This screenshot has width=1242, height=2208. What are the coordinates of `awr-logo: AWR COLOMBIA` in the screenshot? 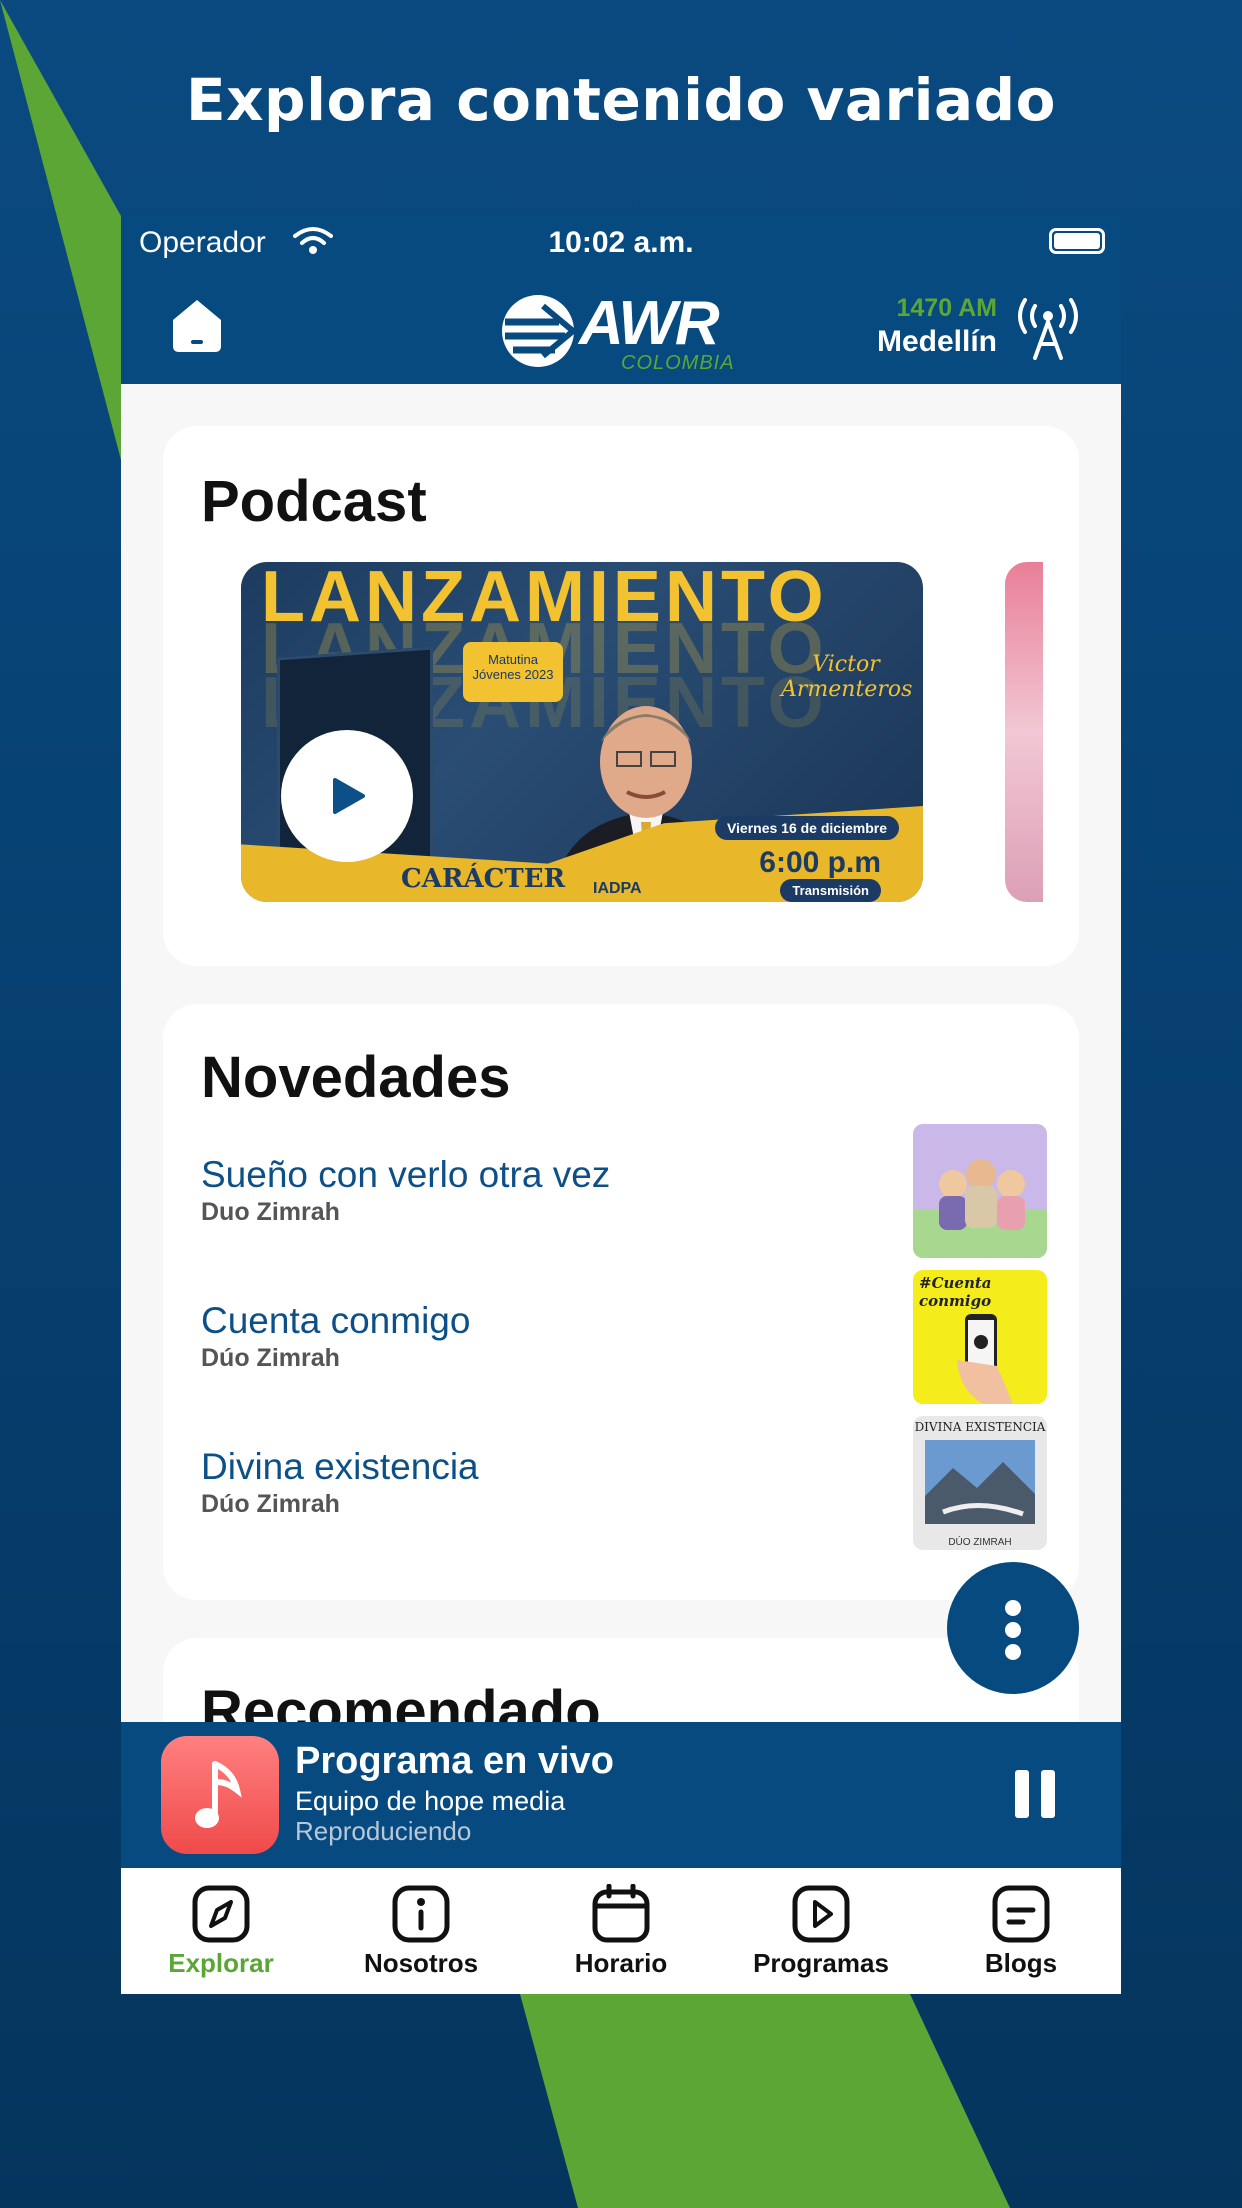 It's located at (619, 330).